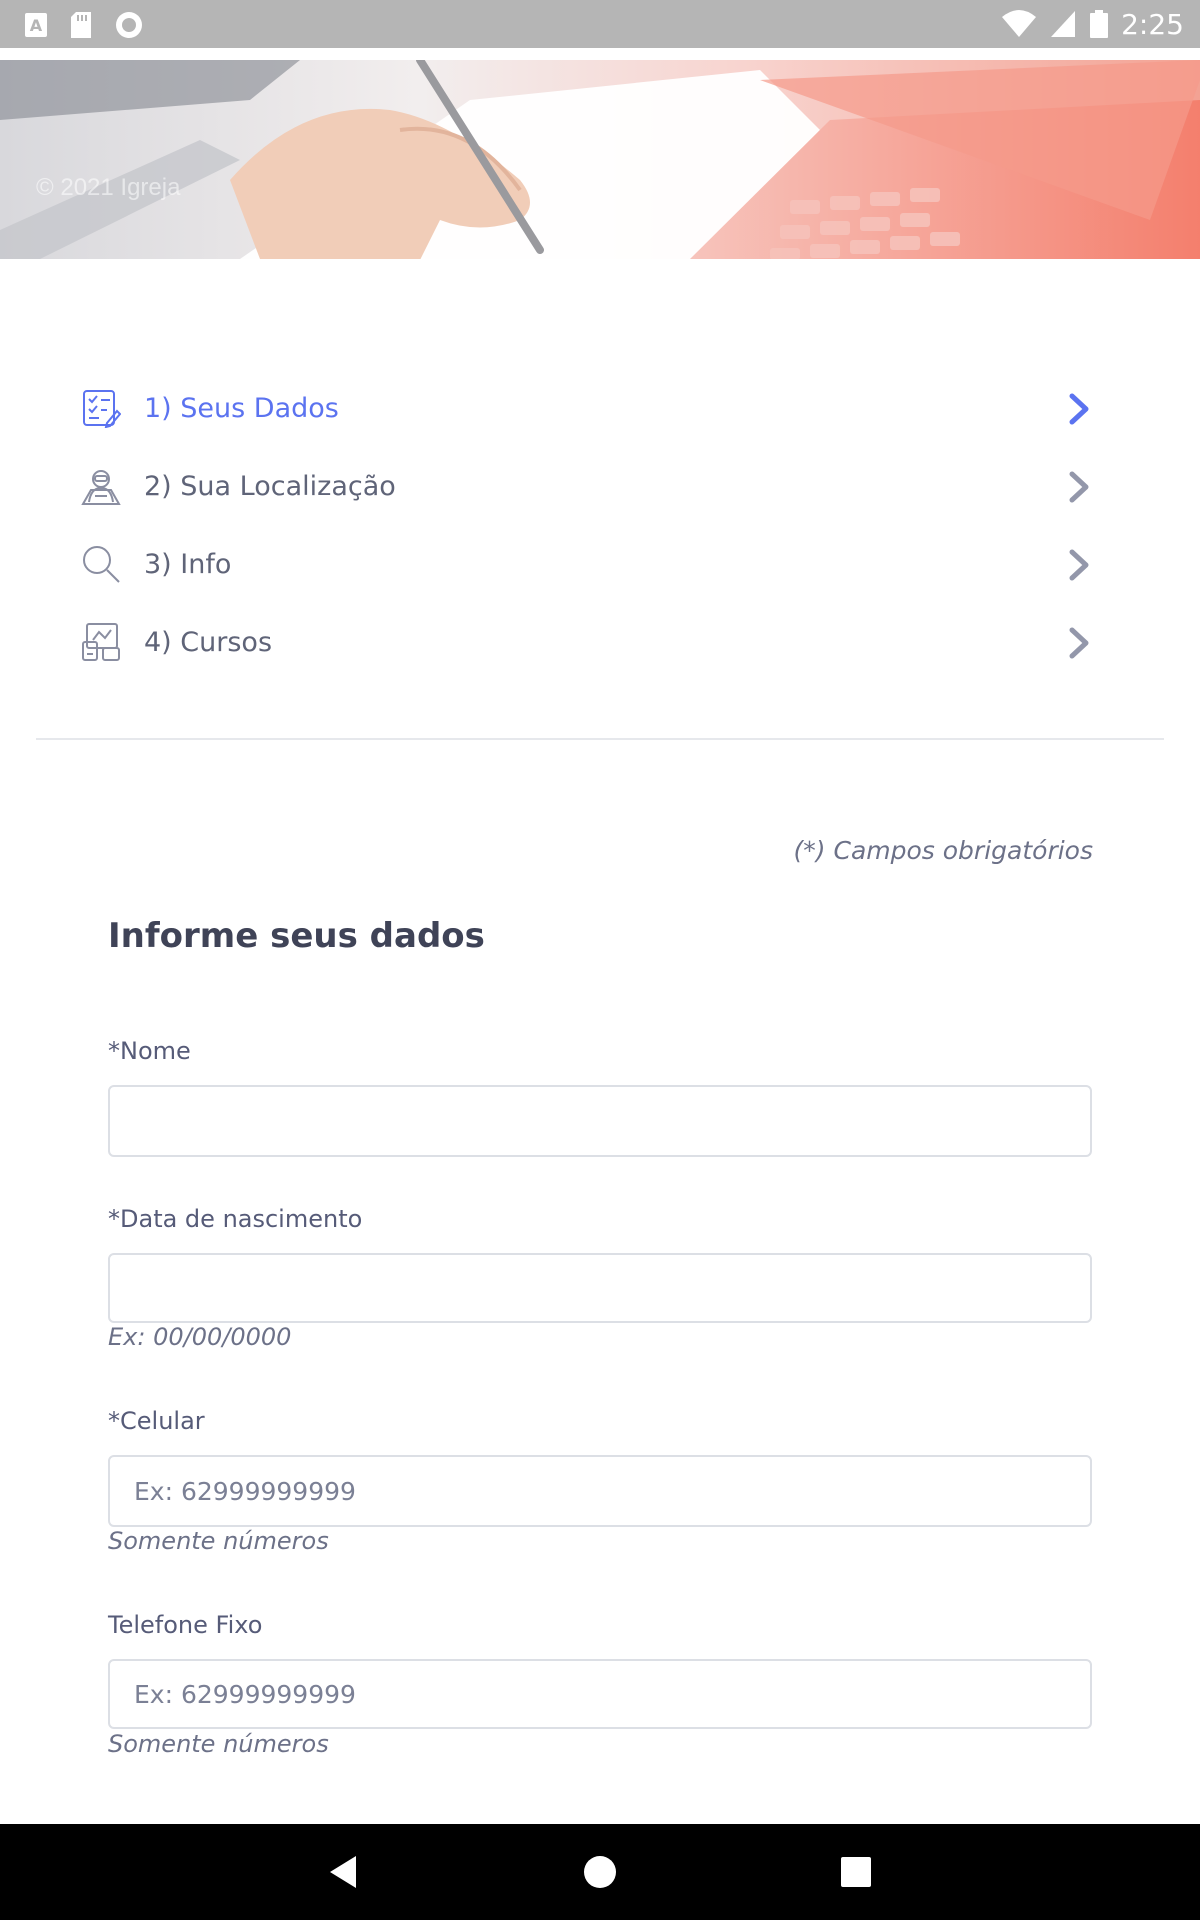 The width and height of the screenshot is (1200, 1920). I want to click on back-icon, so click(344, 1872).